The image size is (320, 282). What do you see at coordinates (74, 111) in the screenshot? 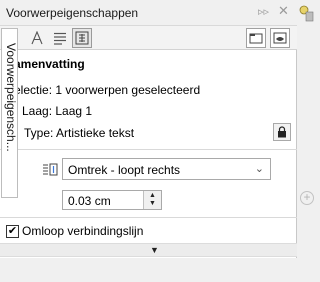
I see `layer-value: Laag 1` at bounding box center [74, 111].